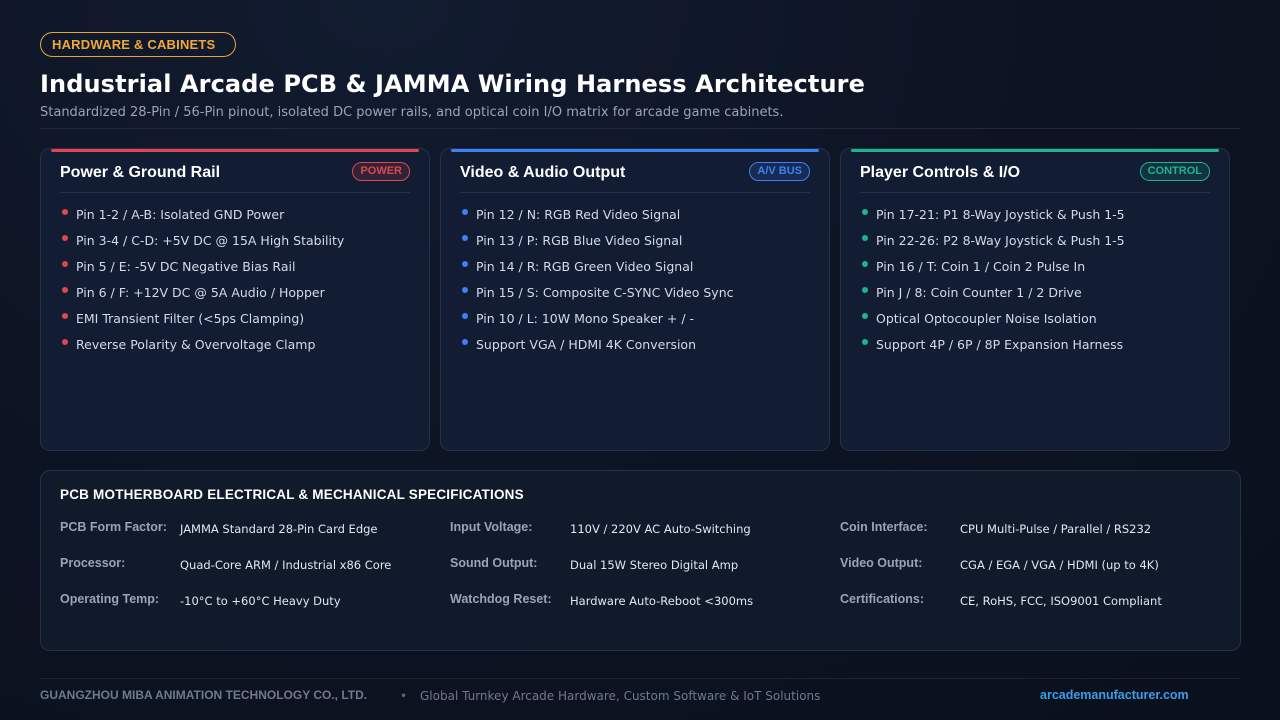  What do you see at coordinates (640, 678) in the screenshot?
I see `footer-divider` at bounding box center [640, 678].